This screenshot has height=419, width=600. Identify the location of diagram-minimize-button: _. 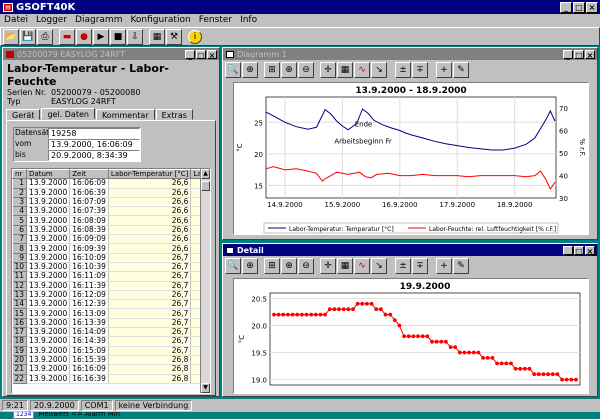
(568, 54).